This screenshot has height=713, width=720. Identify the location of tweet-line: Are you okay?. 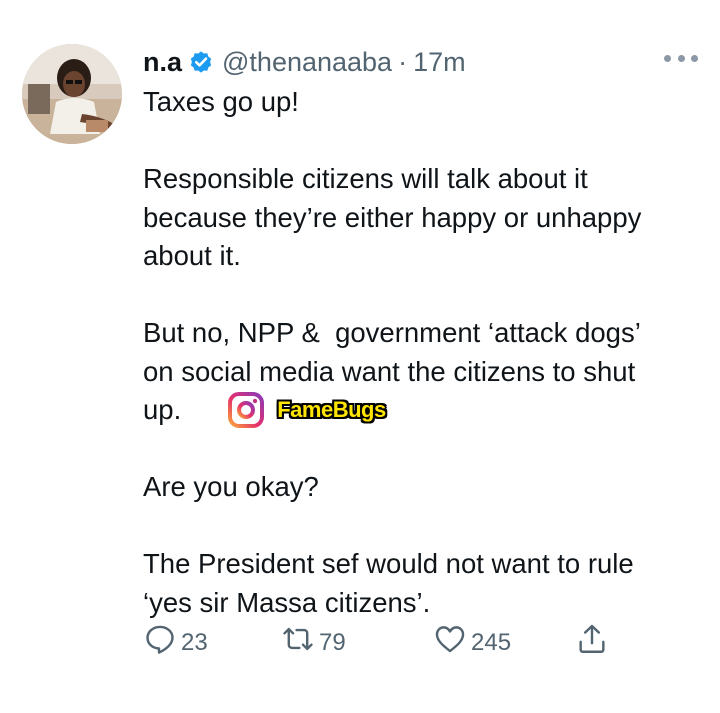
(231, 486).